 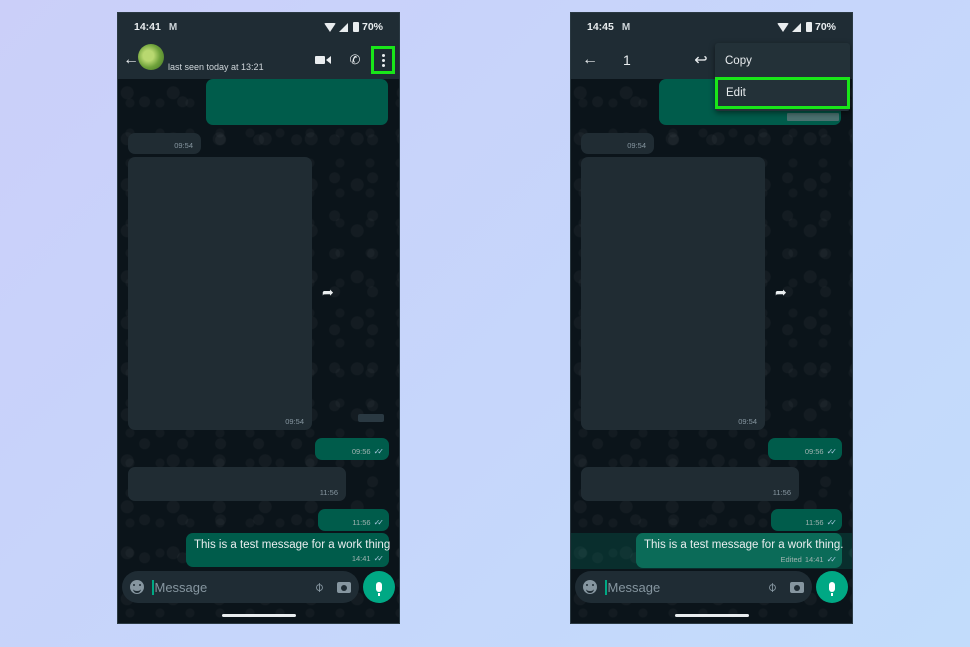 What do you see at coordinates (355, 60) in the screenshot?
I see `voice-call-icon: ✆` at bounding box center [355, 60].